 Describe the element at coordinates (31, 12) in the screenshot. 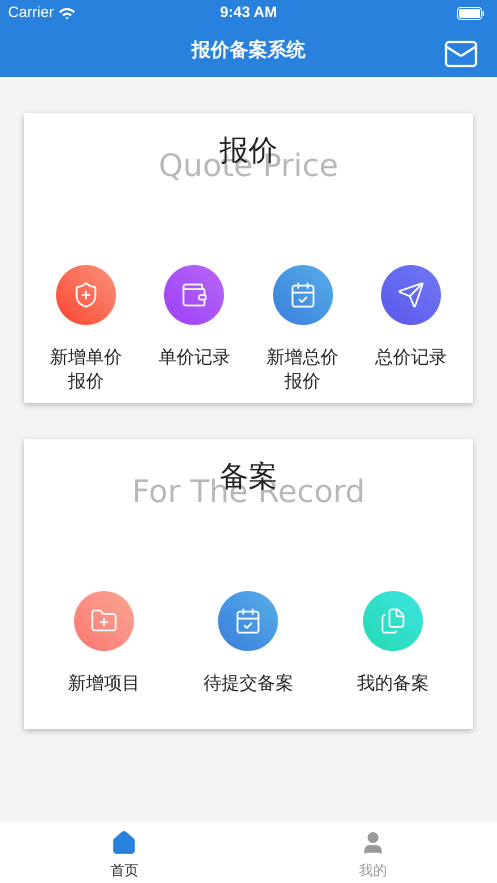

I see `carrier-label: Carrier` at that location.